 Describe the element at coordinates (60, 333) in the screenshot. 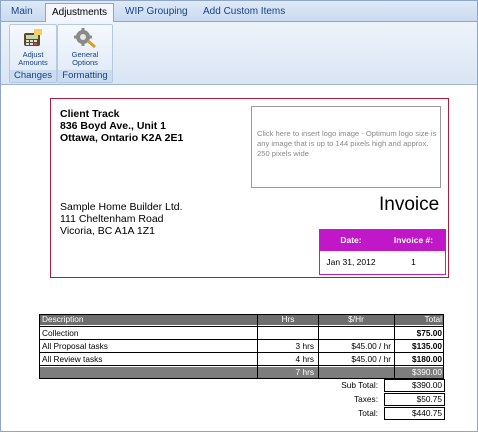

I see `row-description: Collection` at that location.